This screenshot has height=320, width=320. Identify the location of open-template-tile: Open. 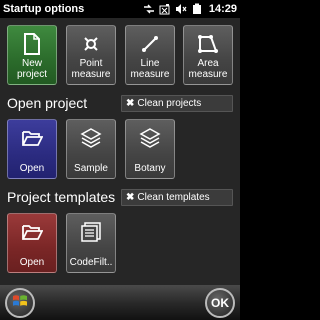
(32, 243).